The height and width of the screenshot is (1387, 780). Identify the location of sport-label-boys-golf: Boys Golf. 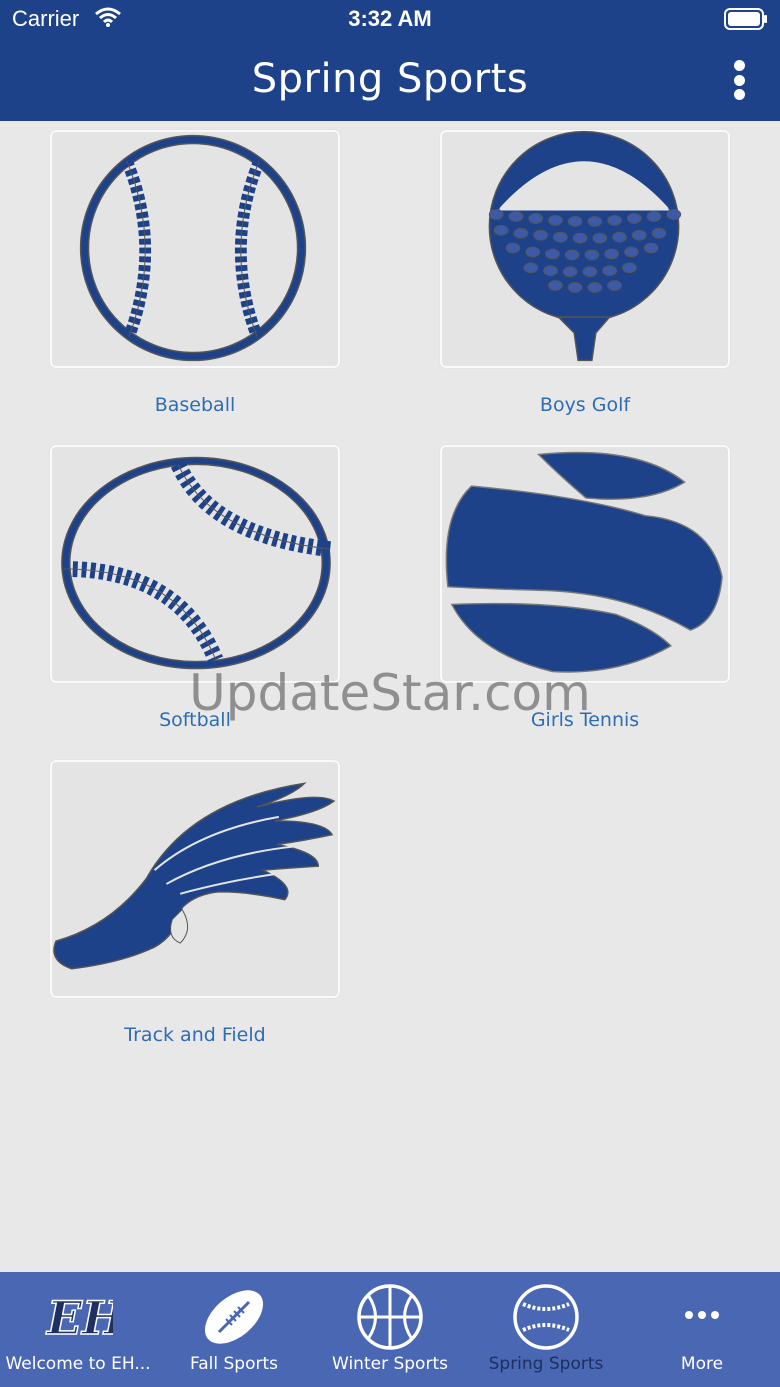
(585, 405).